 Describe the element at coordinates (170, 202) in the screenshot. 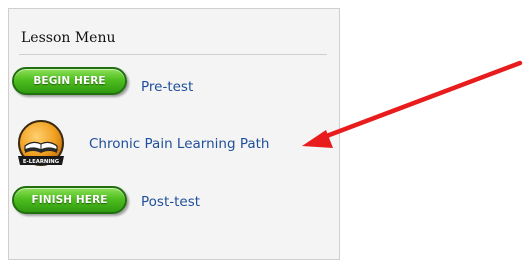

I see `post-test-link: Post-test` at that location.